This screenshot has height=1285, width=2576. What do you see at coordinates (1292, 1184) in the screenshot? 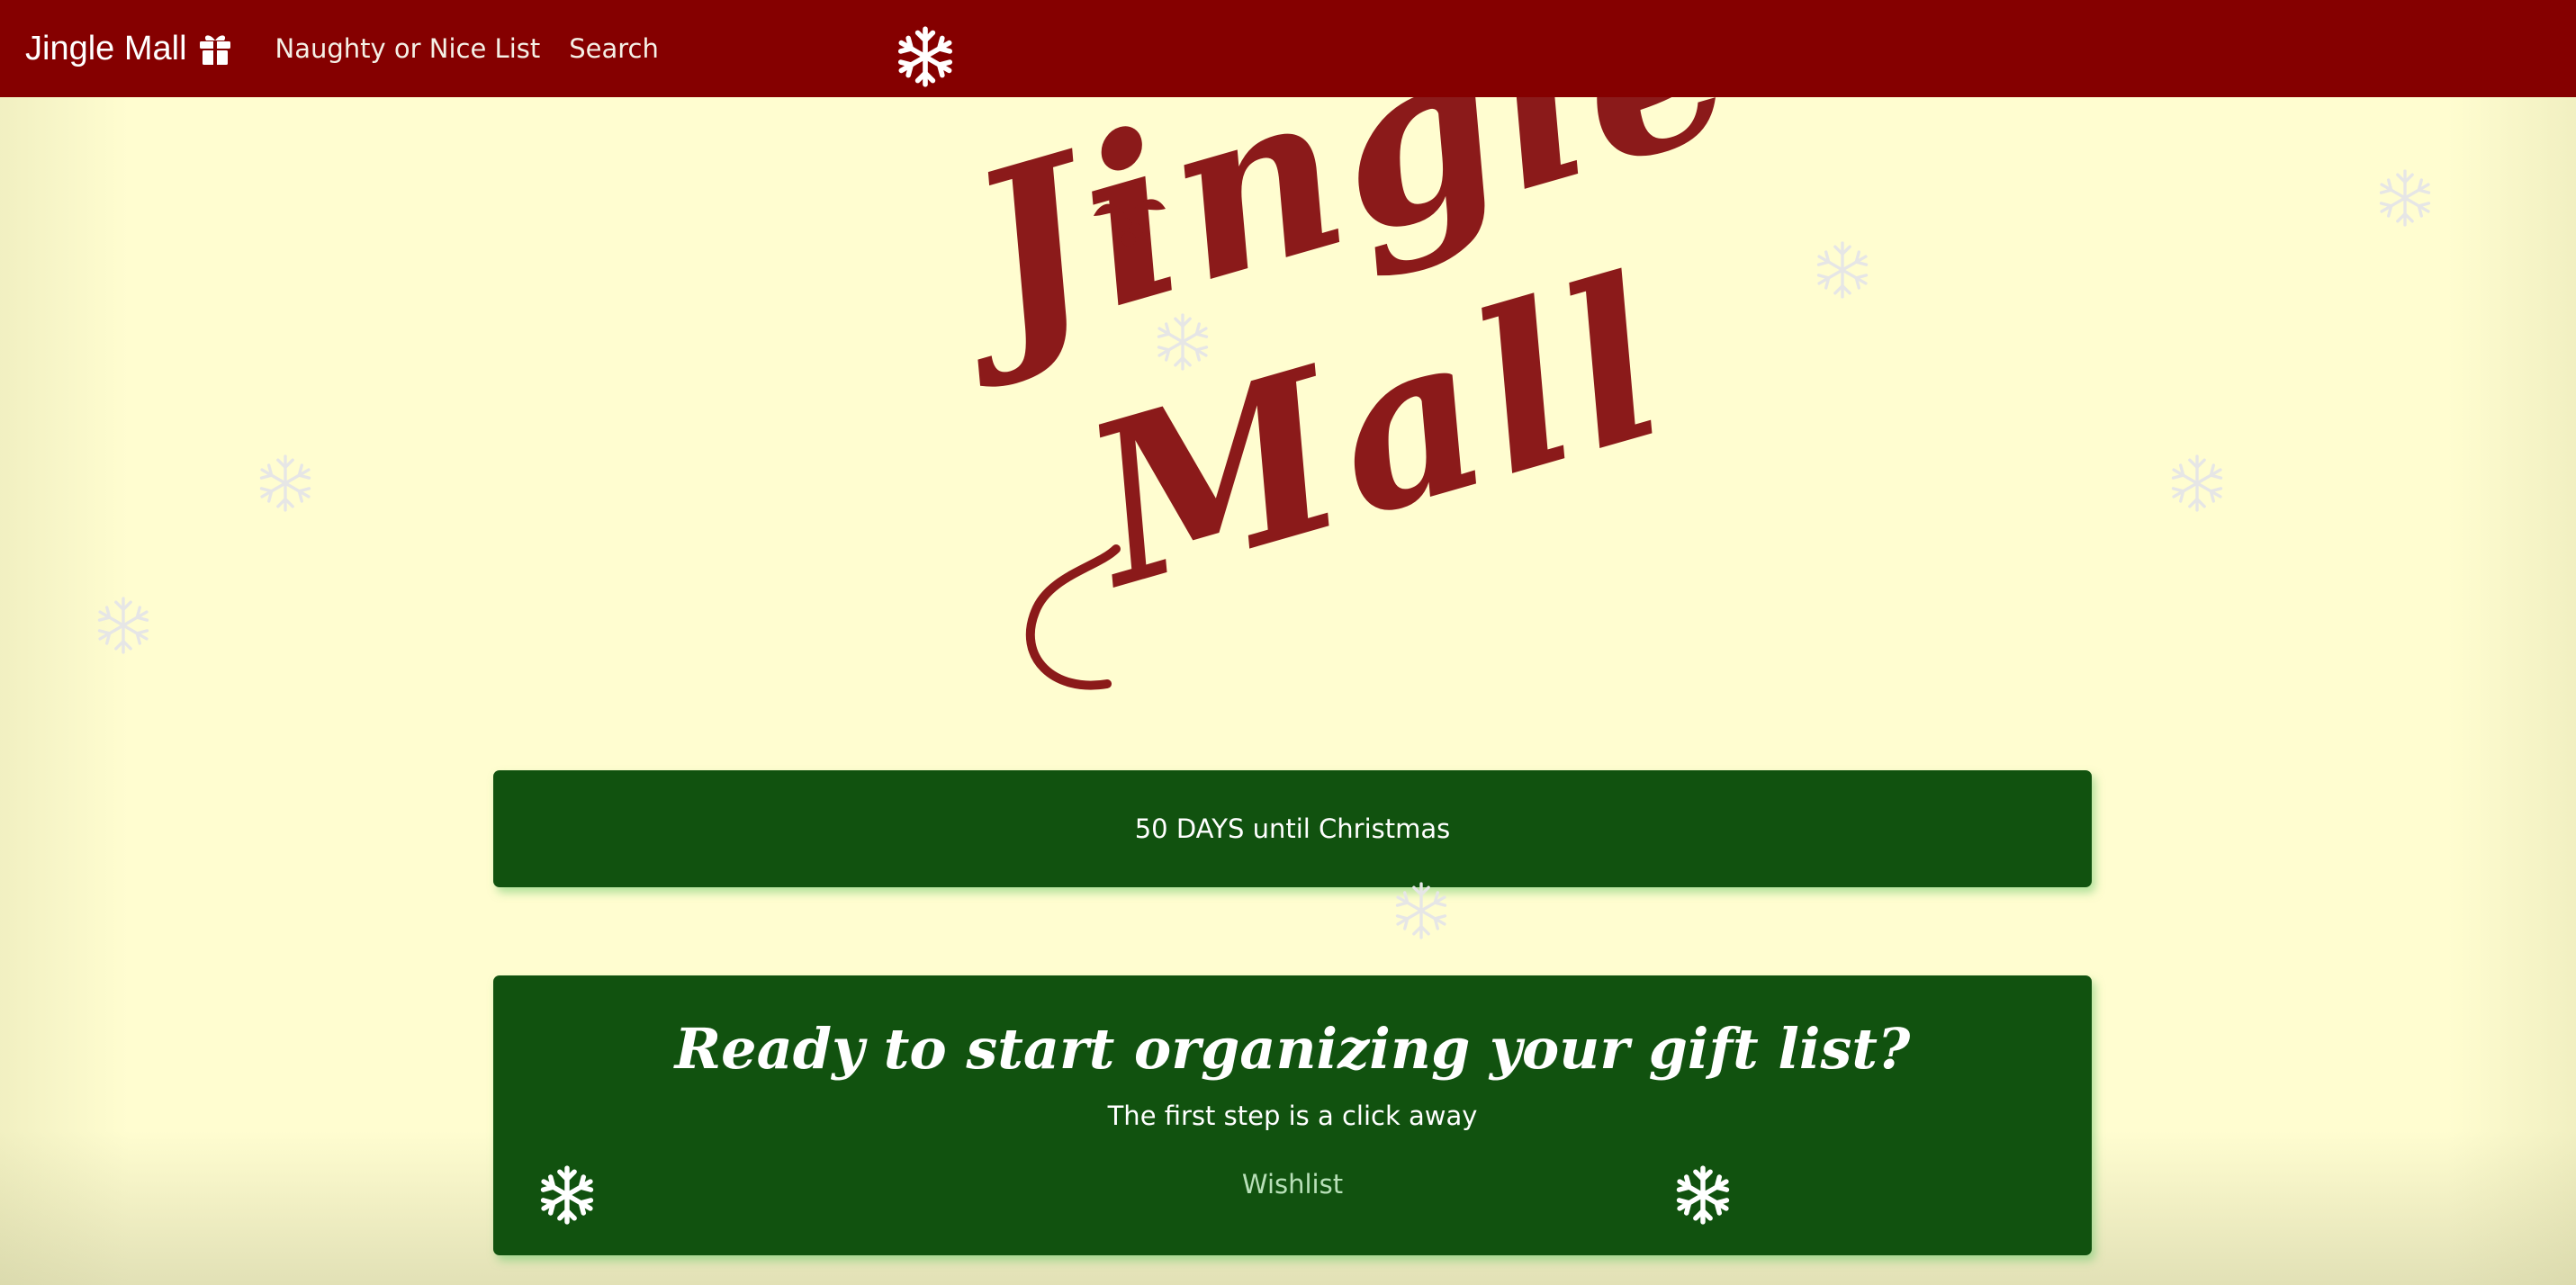
I see `wishlist-link: Wishlist` at bounding box center [1292, 1184].